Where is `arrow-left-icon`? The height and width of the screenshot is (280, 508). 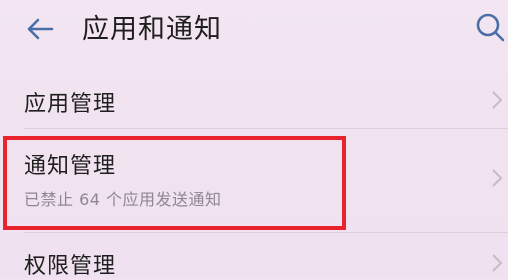
arrow-left-icon is located at coordinates (40, 29).